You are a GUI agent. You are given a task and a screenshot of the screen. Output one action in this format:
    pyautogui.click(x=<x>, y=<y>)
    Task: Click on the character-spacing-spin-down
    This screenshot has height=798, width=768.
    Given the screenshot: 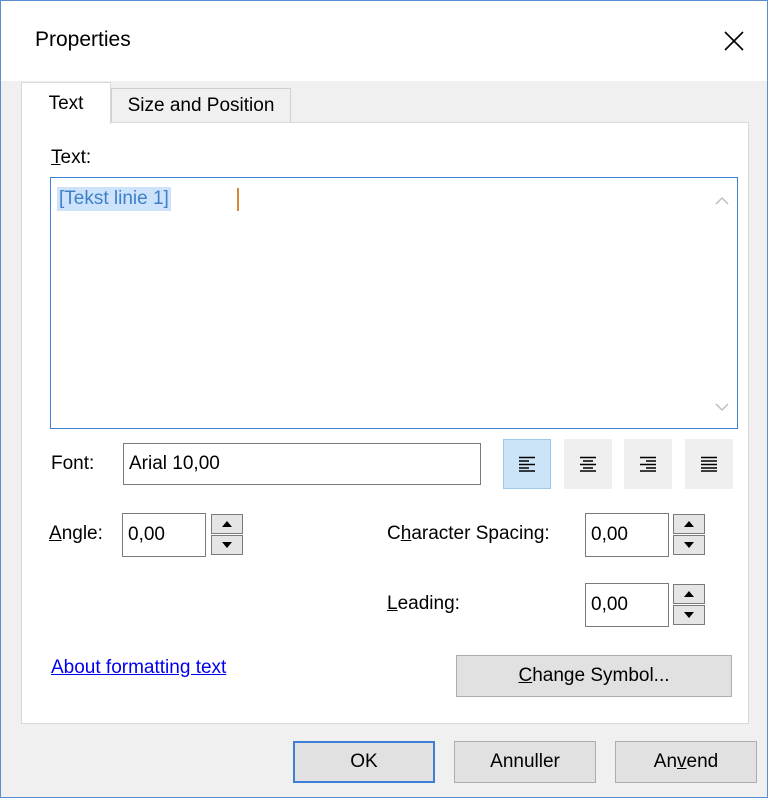 What is the action you would take?
    pyautogui.click(x=689, y=545)
    